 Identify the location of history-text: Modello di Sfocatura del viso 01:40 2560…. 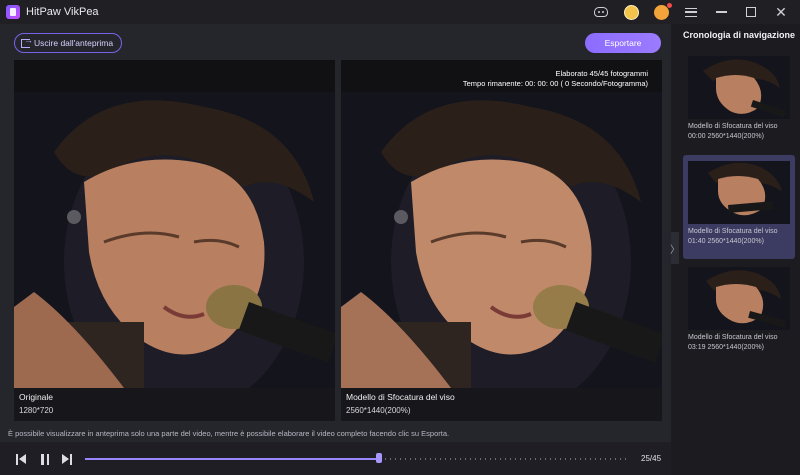
(733, 237).